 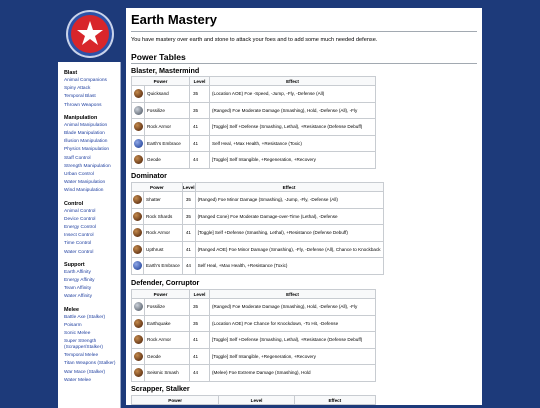 I want to click on power-name: Shatter, so click(x=163, y=200).